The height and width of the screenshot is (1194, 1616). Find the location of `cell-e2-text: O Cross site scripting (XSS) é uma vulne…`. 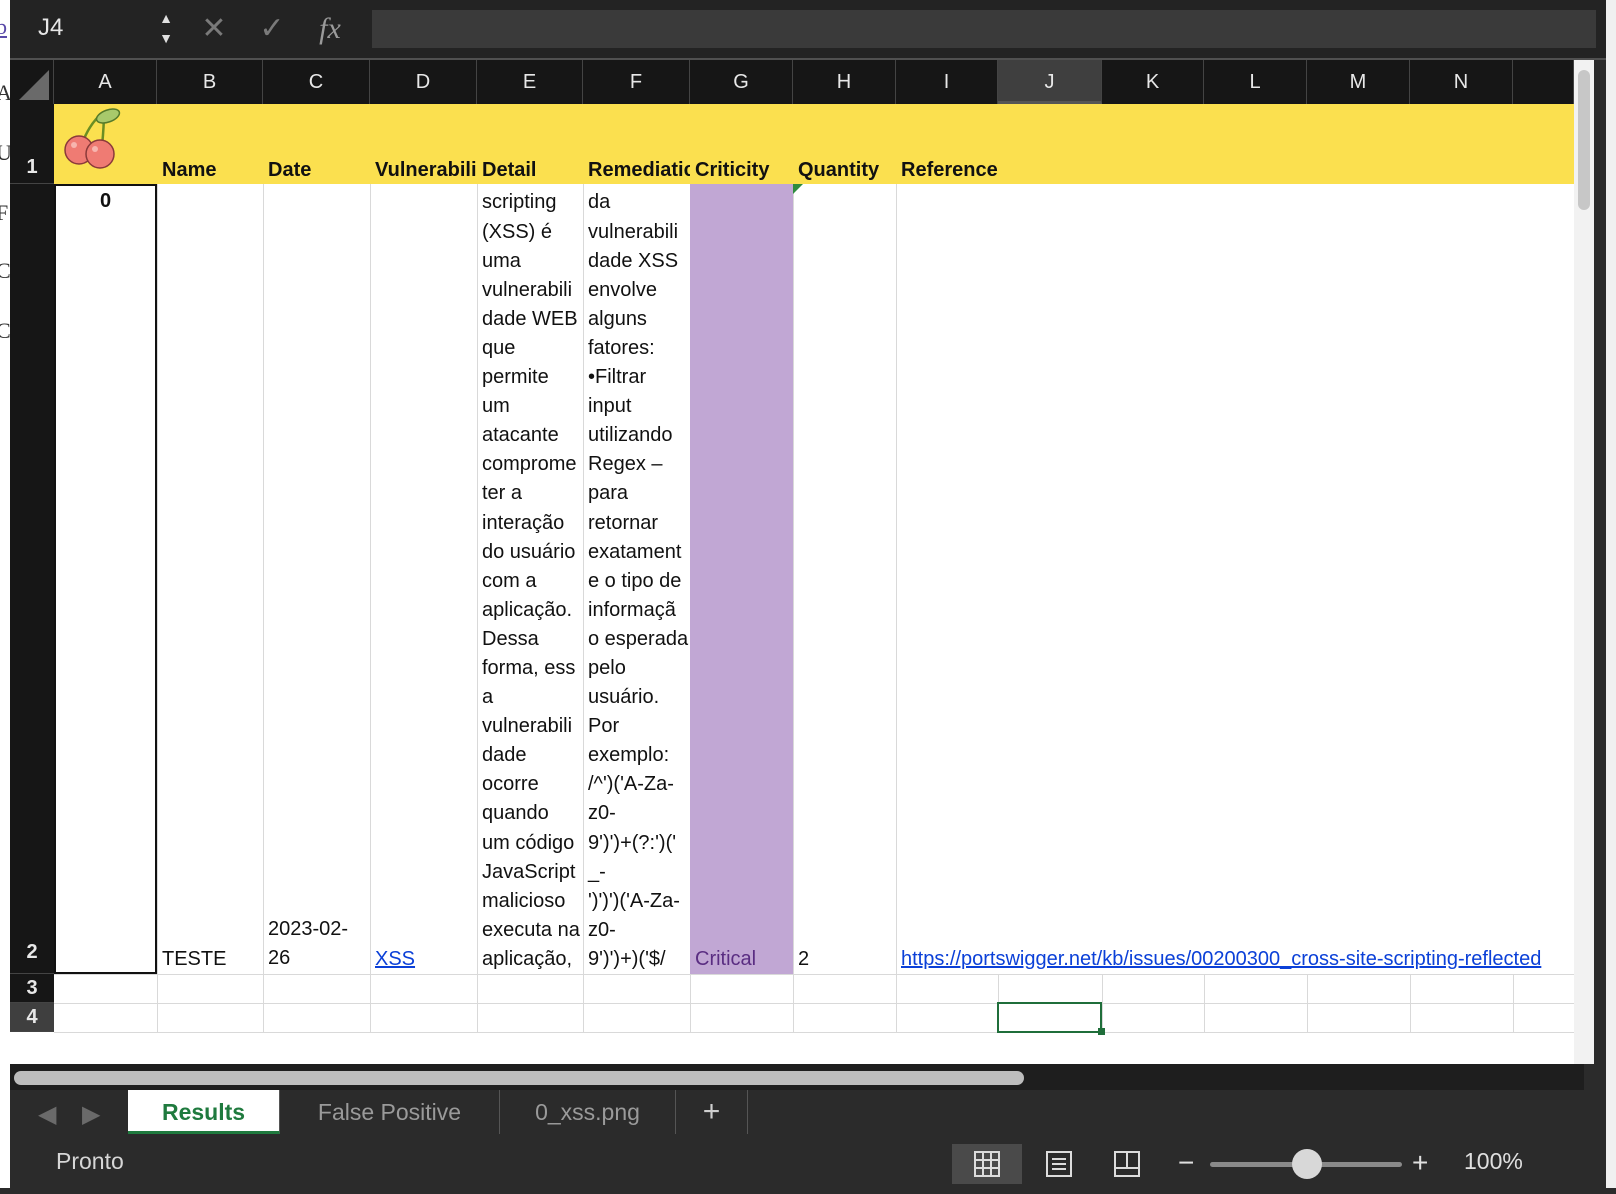

cell-e2-text: O Cross site scripting (XSS) é uma vulne… is located at coordinates (531, 577).